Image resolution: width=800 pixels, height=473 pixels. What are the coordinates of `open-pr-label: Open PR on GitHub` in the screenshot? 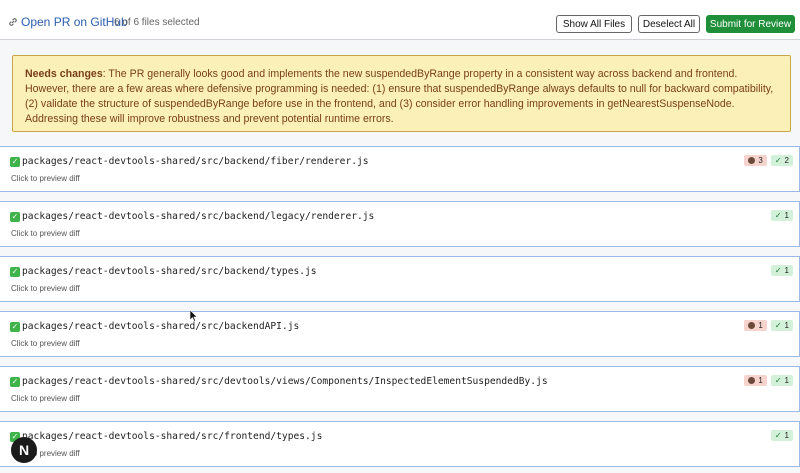 It's located at (74, 22).